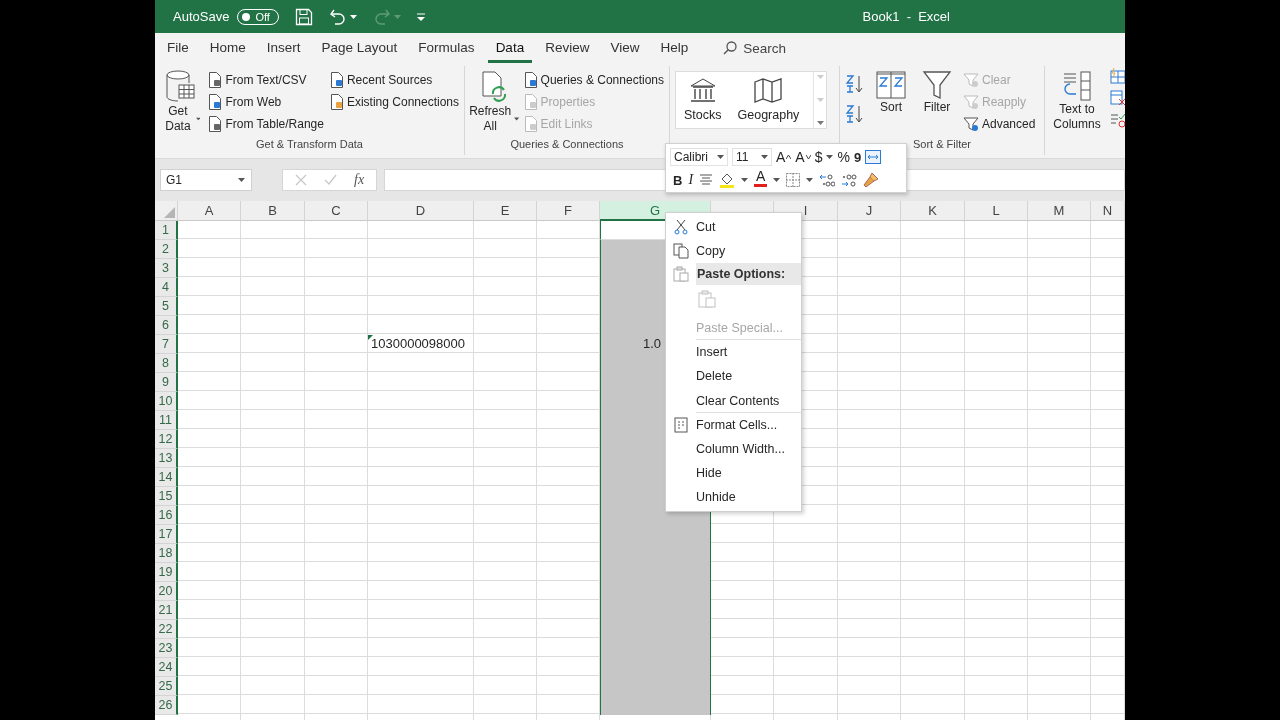 The height and width of the screenshot is (720, 1280). What do you see at coordinates (942, 145) in the screenshot?
I see `group-label: Sort & Filter` at bounding box center [942, 145].